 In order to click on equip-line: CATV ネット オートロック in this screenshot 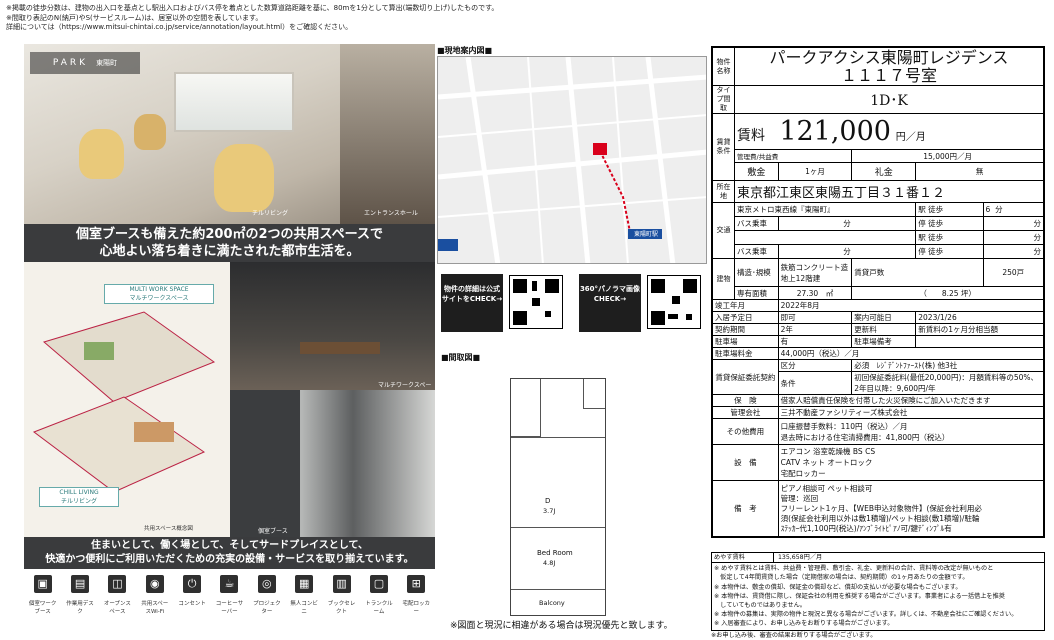, I will do `click(826, 462)`.